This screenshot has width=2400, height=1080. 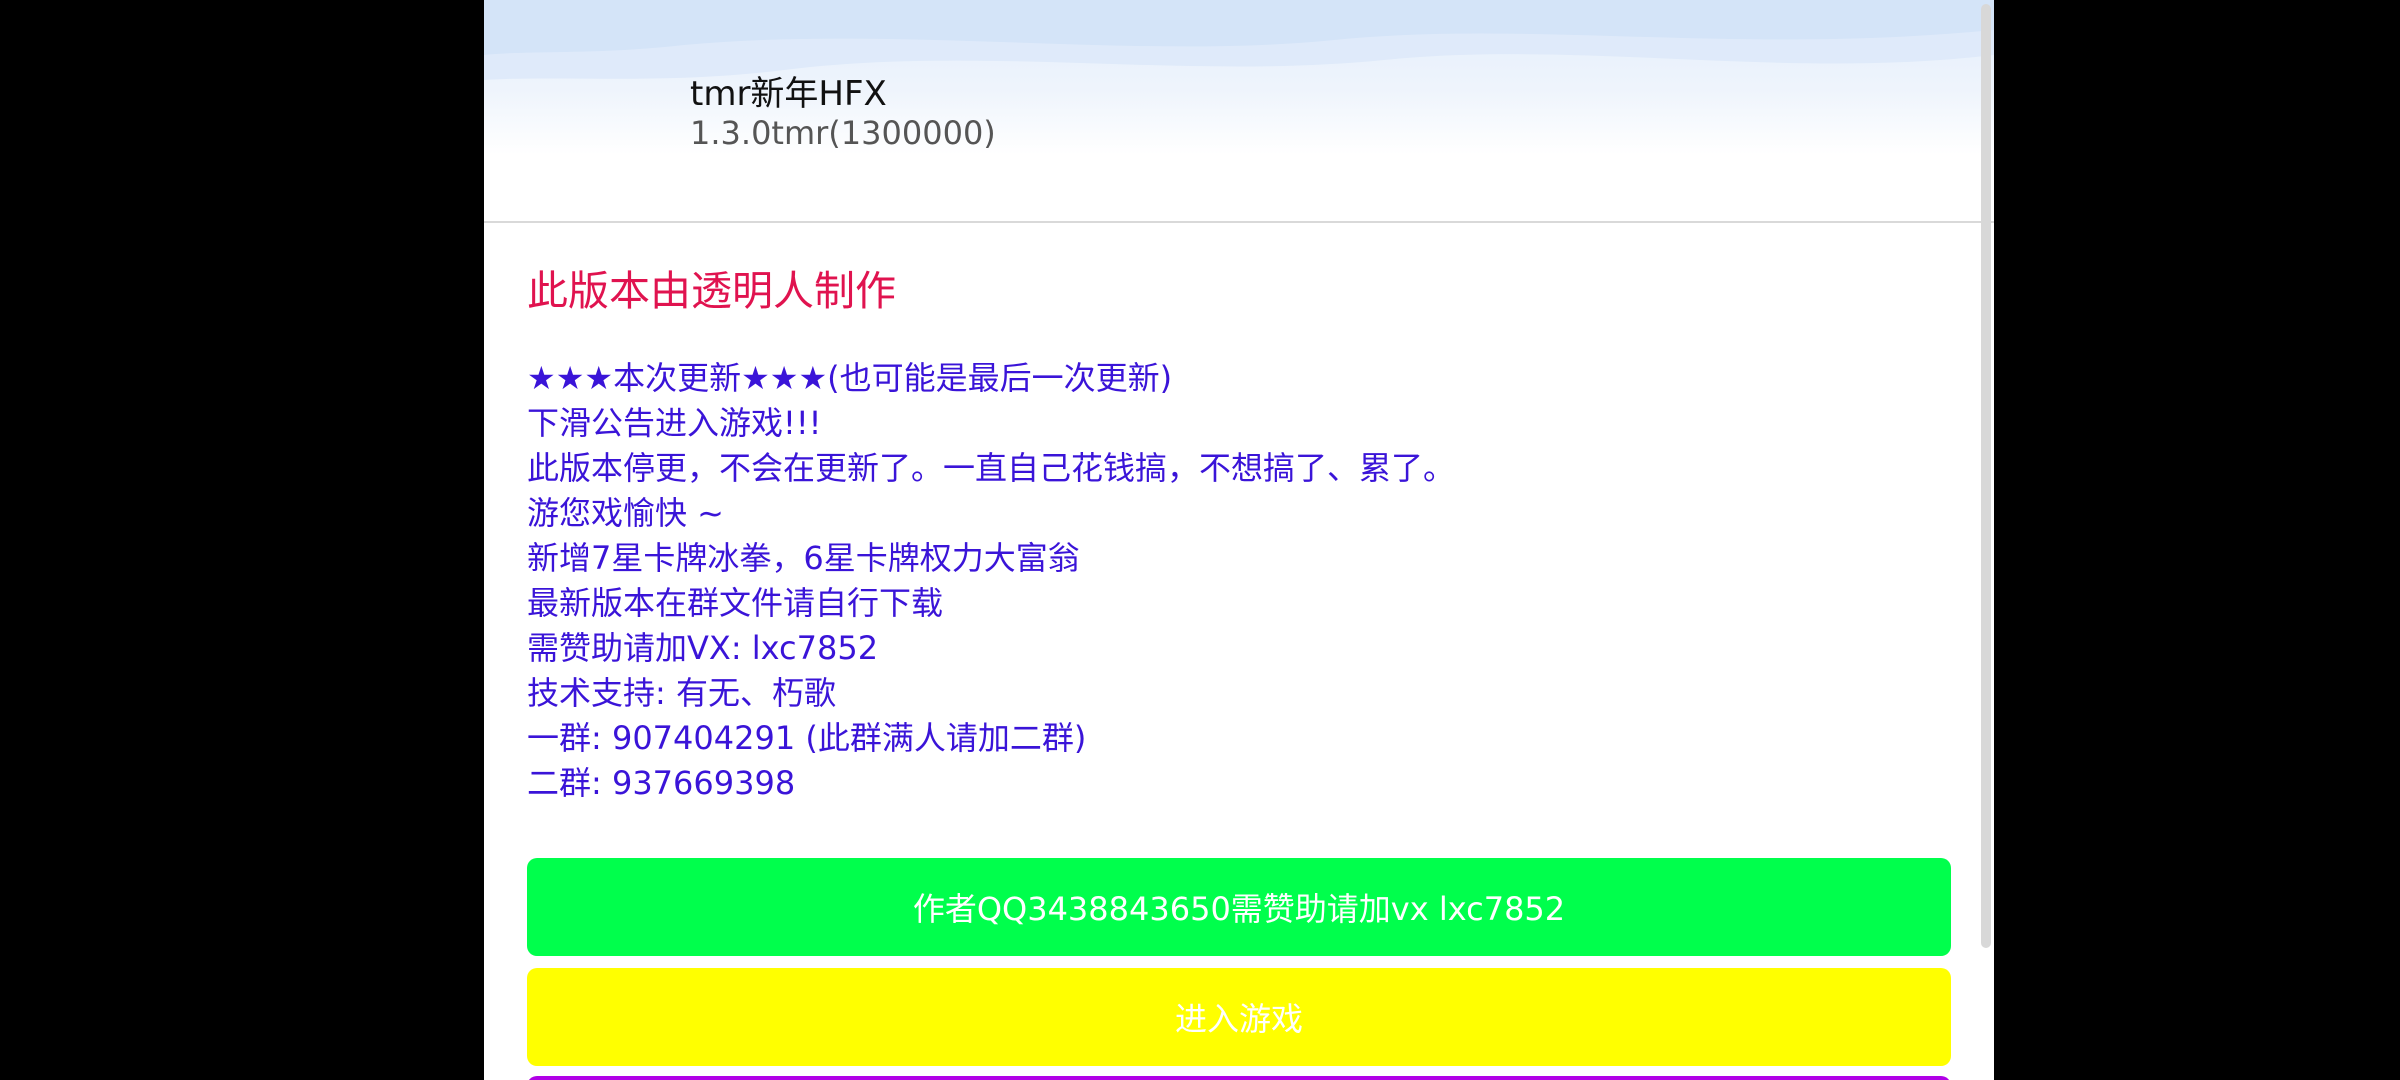 What do you see at coordinates (711, 291) in the screenshot?
I see `notice-title: 此版本由透明人制作` at bounding box center [711, 291].